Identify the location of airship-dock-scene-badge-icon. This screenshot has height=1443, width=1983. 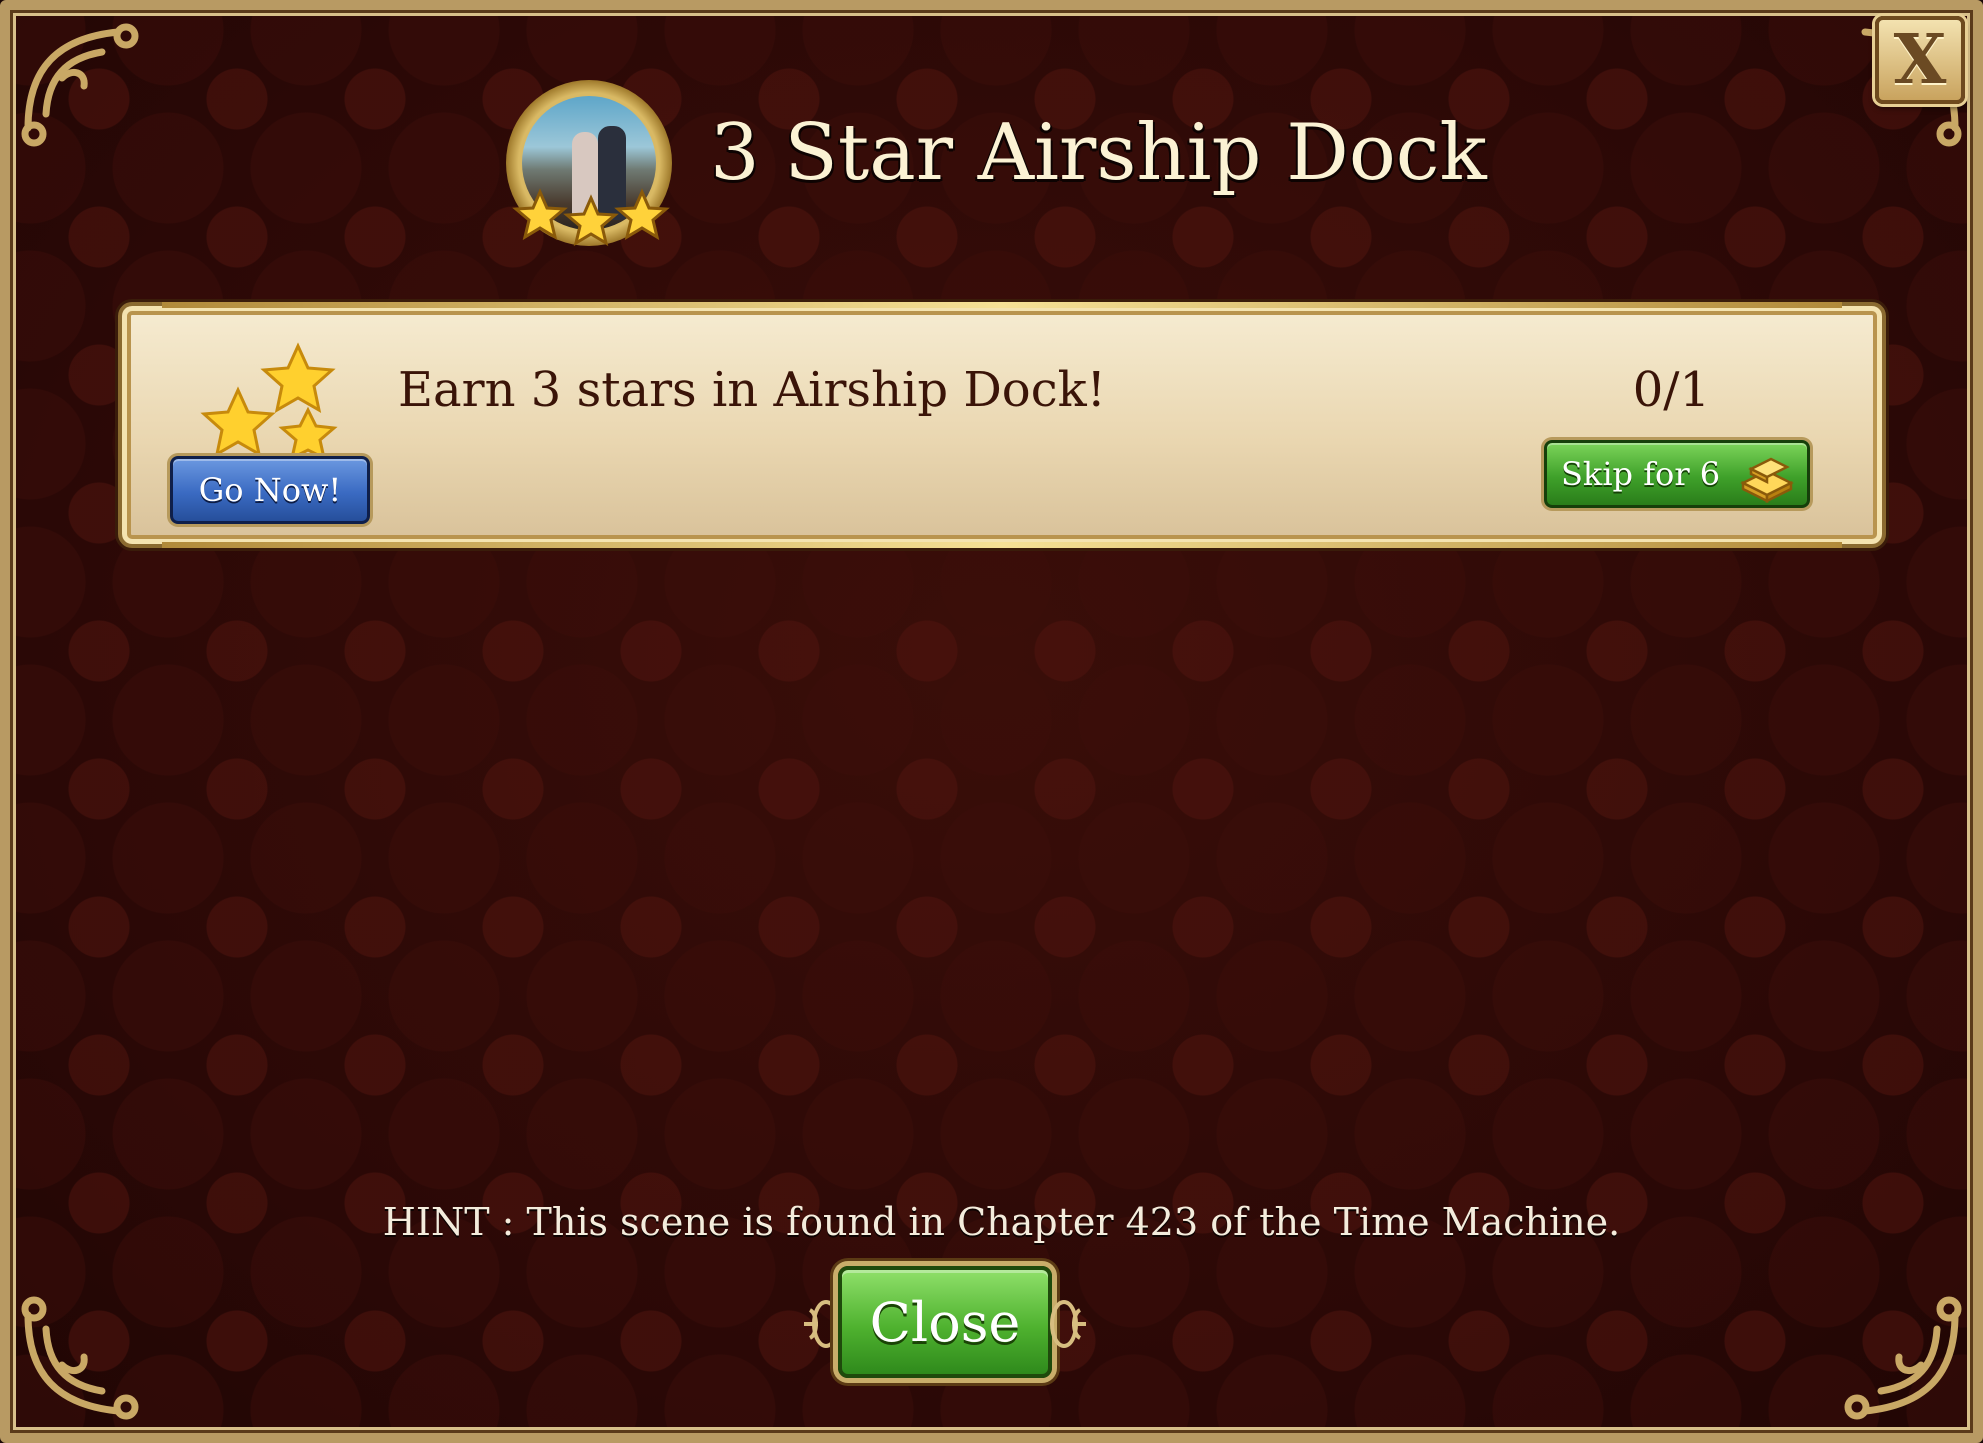
(589, 163).